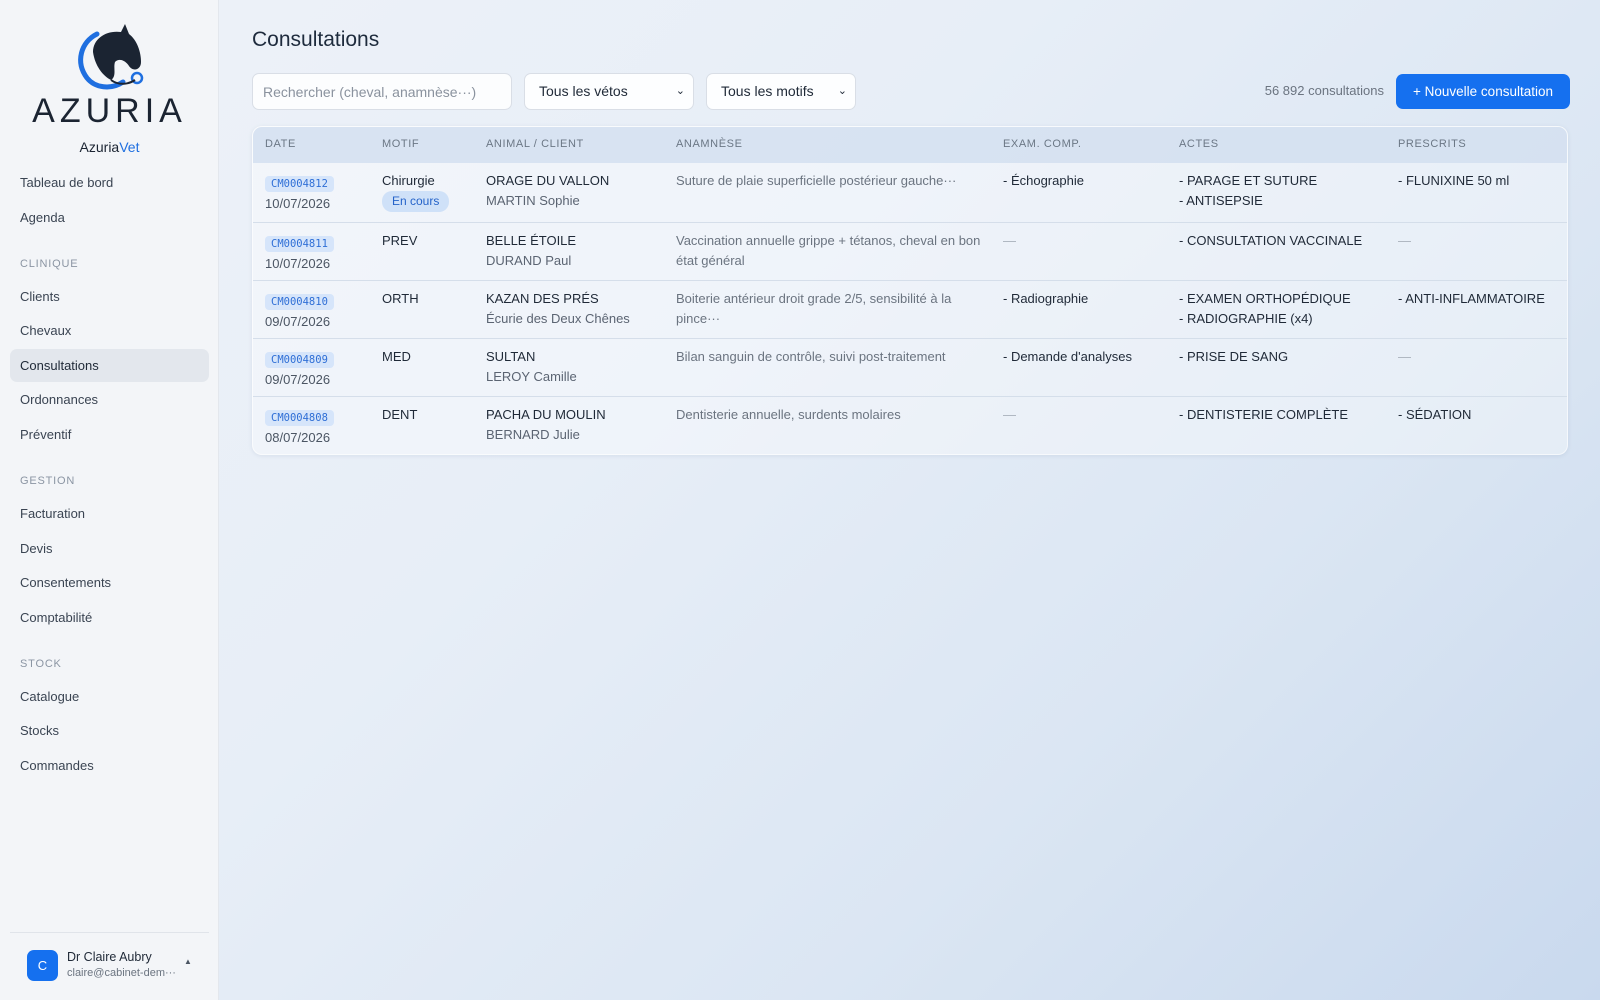  Describe the element at coordinates (547, 190) in the screenshot. I see `animal-client-cell: ORAGE DU VALLON MARTIN Sophie` at that location.